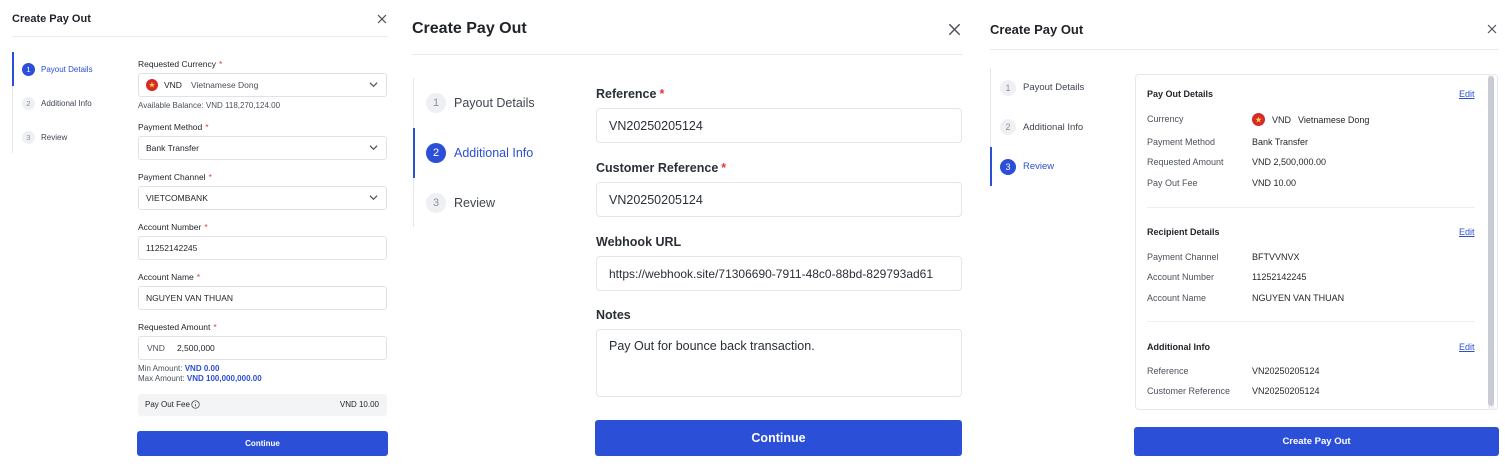 Image resolution: width=1505 pixels, height=469 pixels. I want to click on reference-key: Reference, so click(1168, 371).